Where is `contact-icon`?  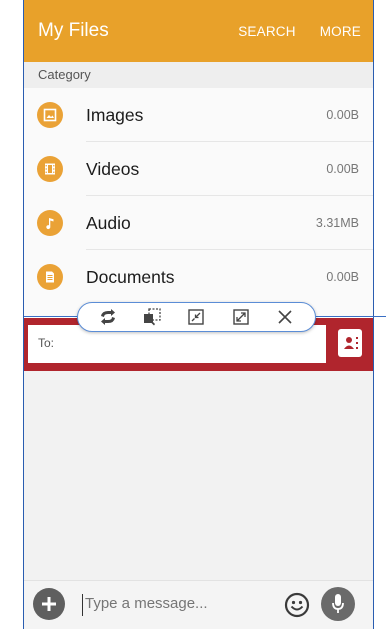
contact-icon is located at coordinates (351, 343).